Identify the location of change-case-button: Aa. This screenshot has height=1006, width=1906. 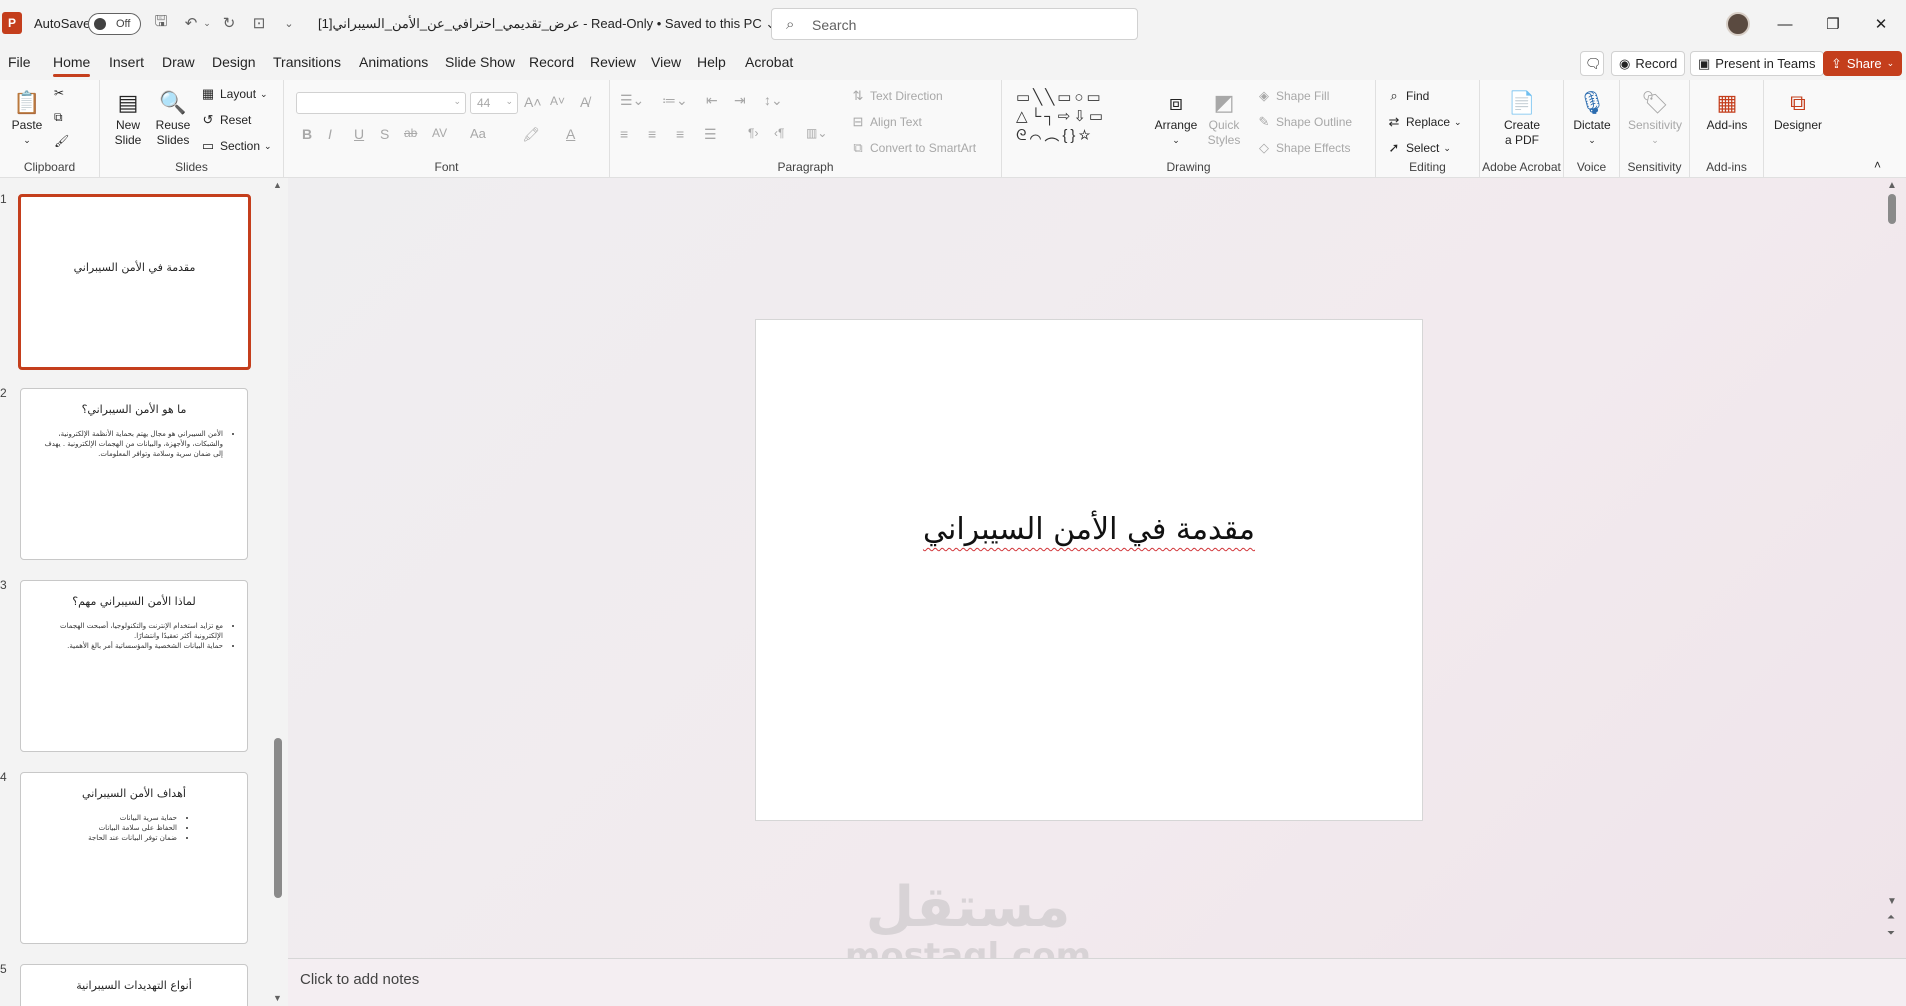
(478, 133).